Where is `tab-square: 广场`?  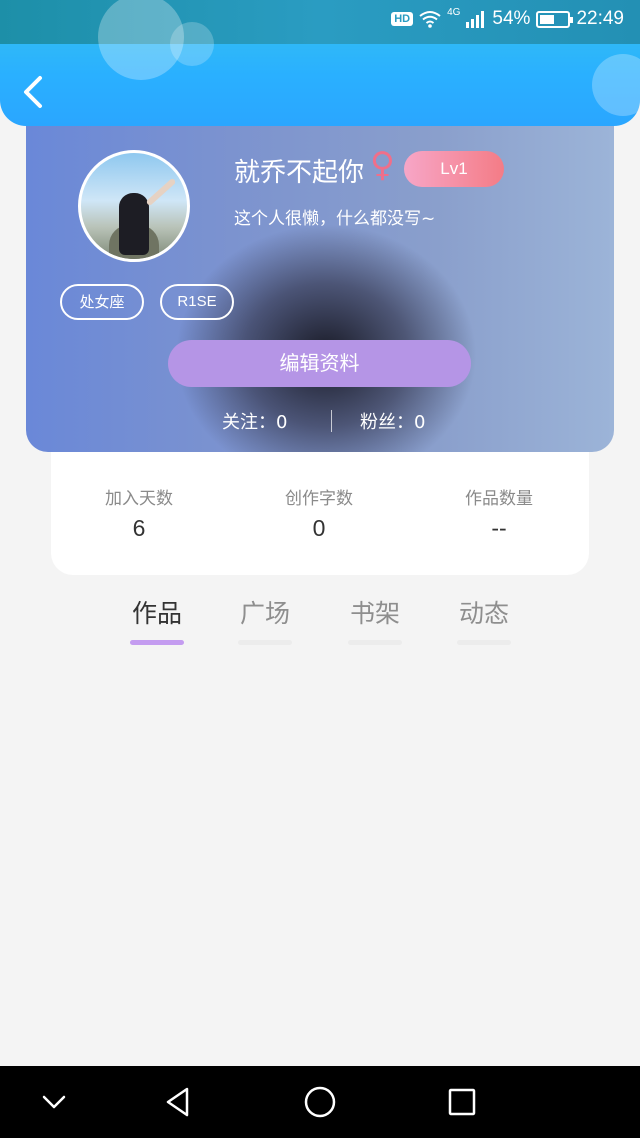 tab-square: 广场 is located at coordinates (265, 619).